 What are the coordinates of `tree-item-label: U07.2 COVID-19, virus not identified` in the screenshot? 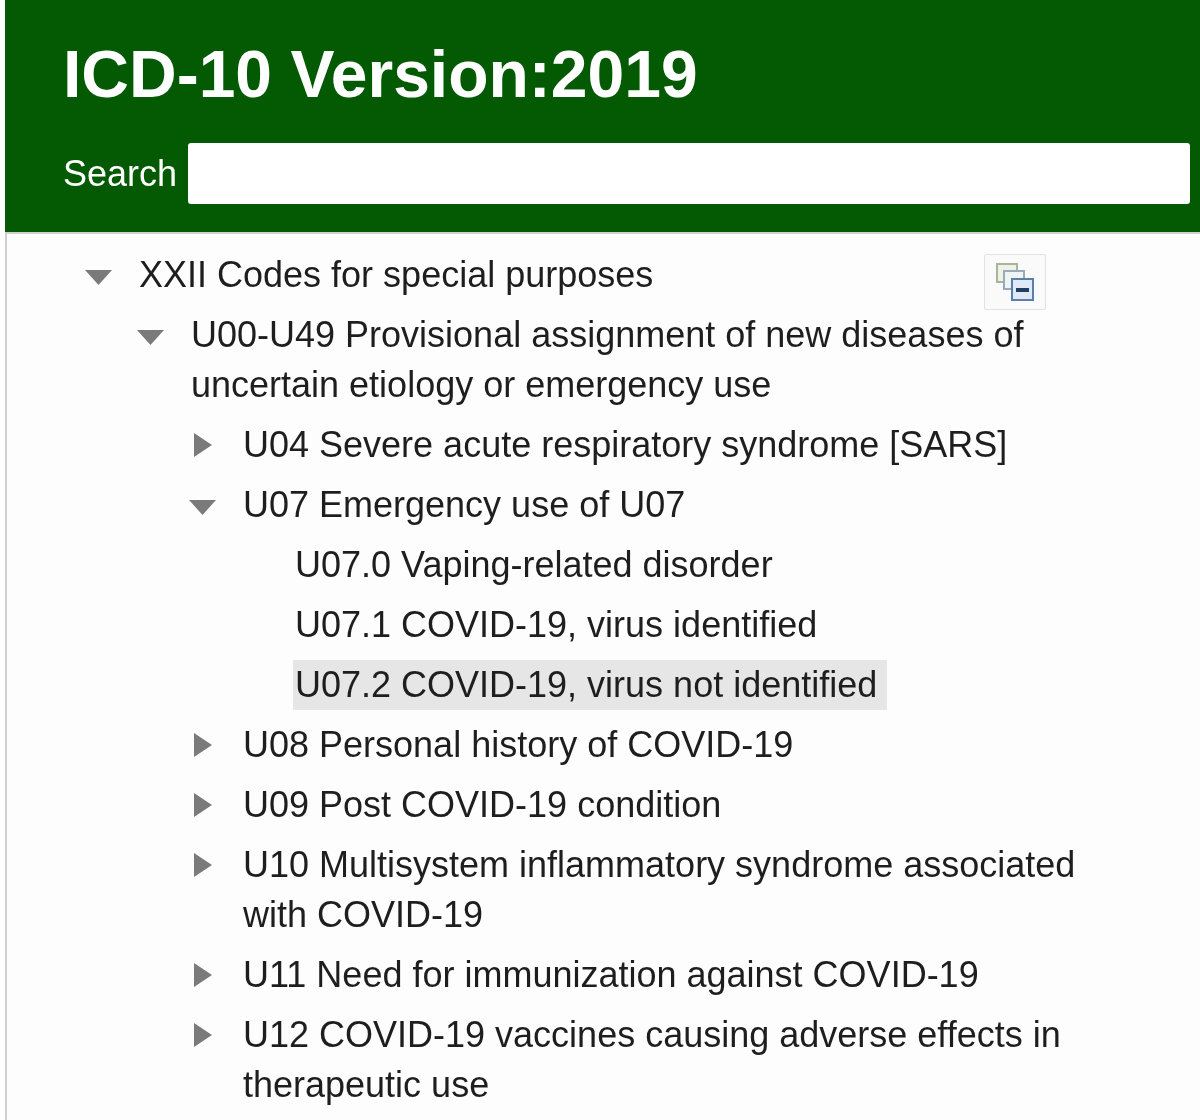 It's located at (590, 685).